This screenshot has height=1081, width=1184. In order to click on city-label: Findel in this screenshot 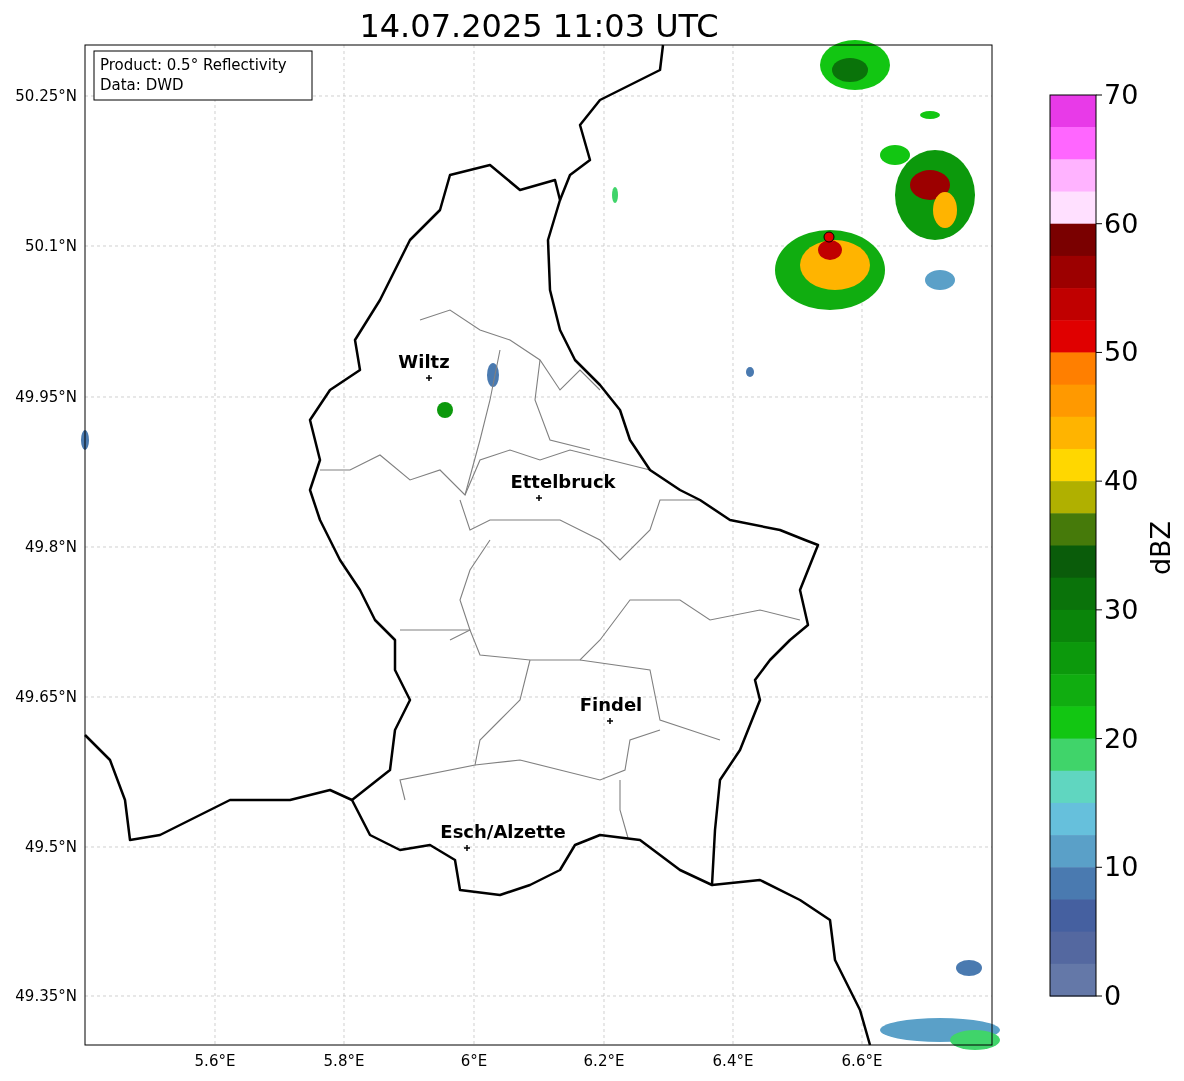, I will do `click(611, 704)`.